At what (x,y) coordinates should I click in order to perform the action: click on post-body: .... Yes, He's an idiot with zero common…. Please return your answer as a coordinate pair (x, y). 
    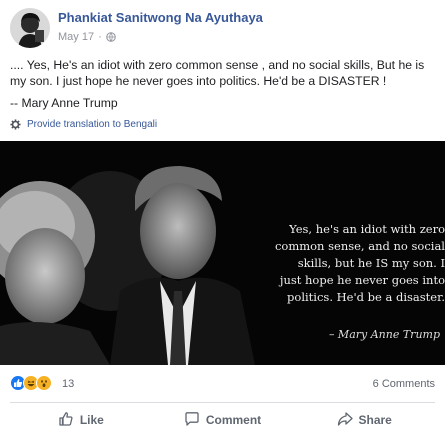
    Looking at the image, I should click on (224, 84).